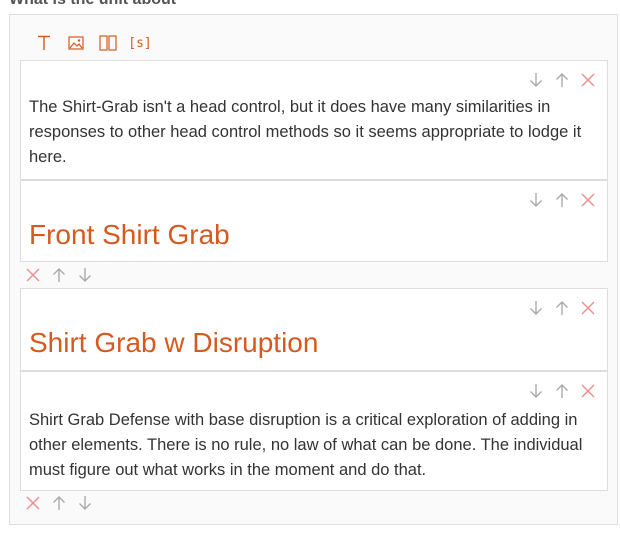 This screenshot has width=620, height=535. I want to click on heading-text: Shirt Grab w Disruption, so click(173, 343).